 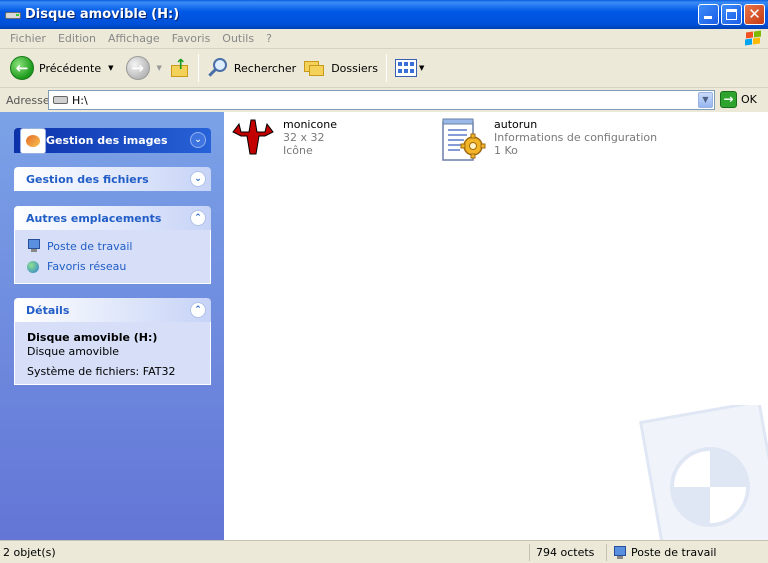 What do you see at coordinates (101, 371) in the screenshot?
I see `details-file-system: Système de fichiers: FAT32` at bounding box center [101, 371].